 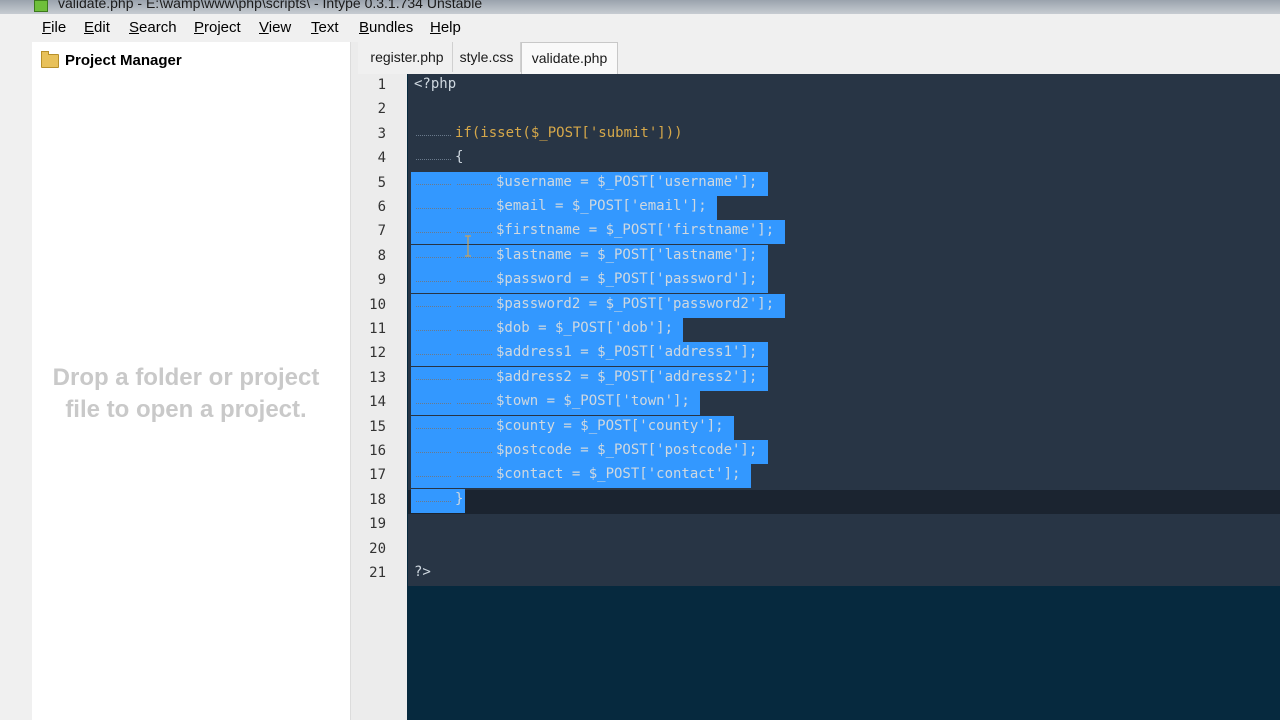 What do you see at coordinates (627, 352) in the screenshot?
I see `code-text: $address1 = $_POST['address1'];` at bounding box center [627, 352].